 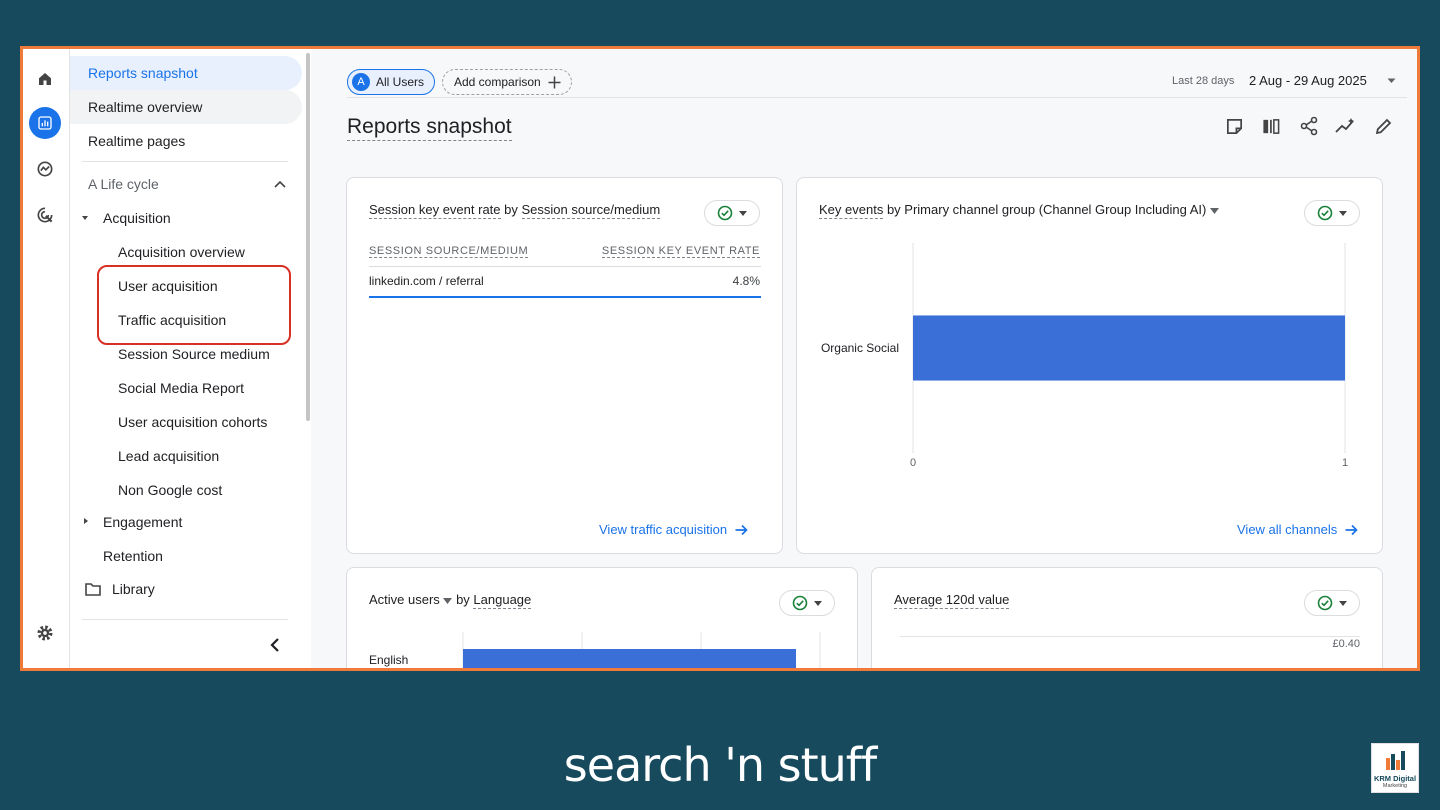 What do you see at coordinates (361, 82) in the screenshot?
I see `segment-avatar: A` at bounding box center [361, 82].